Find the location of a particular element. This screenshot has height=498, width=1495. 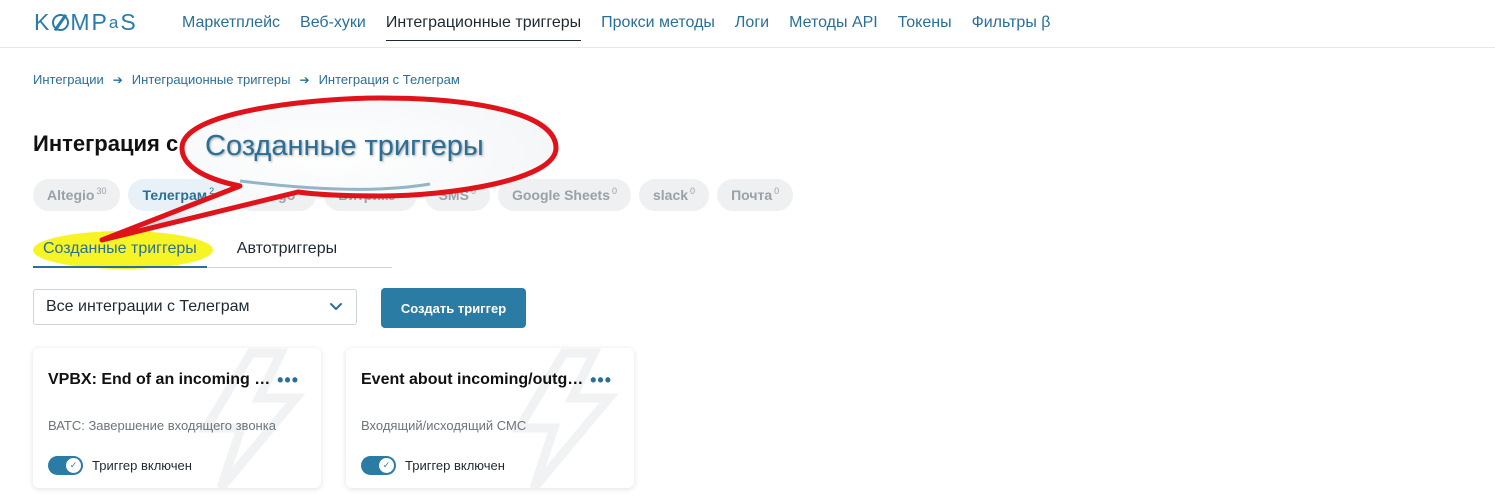

create-trigger-button: Создать триггер is located at coordinates (453, 308).